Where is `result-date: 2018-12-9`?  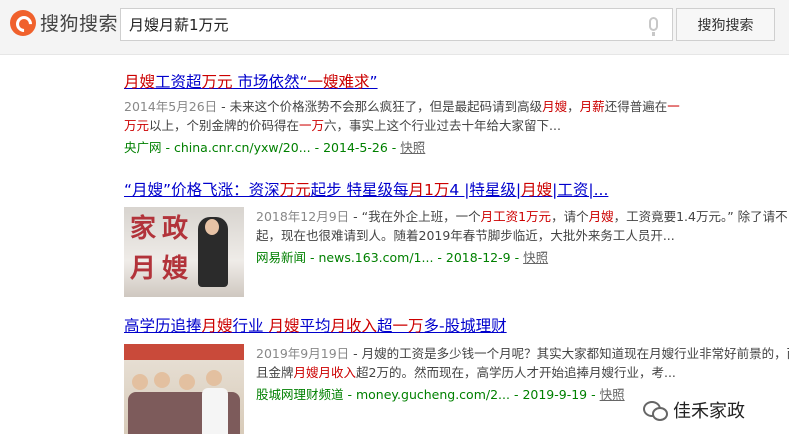 result-date: 2018-12-9 is located at coordinates (478, 257).